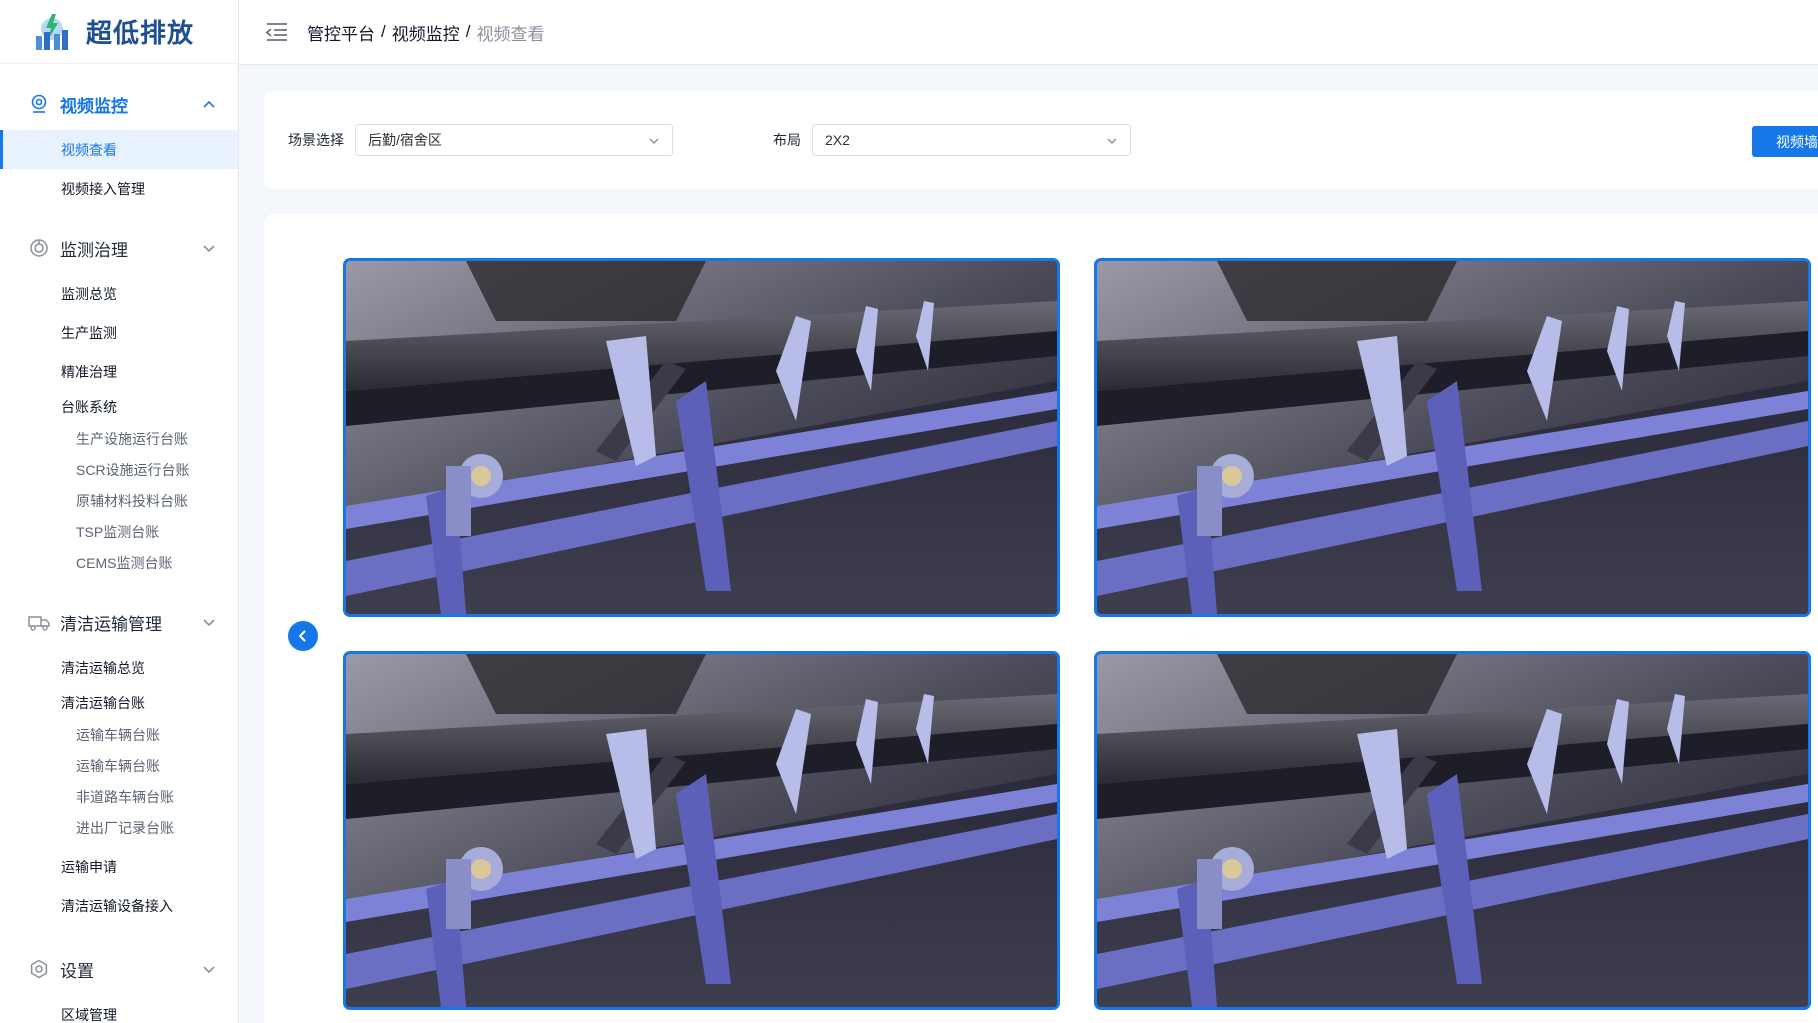 This screenshot has height=1023, width=1818. Describe the element at coordinates (39, 969) in the screenshot. I see `settings-icon` at that location.